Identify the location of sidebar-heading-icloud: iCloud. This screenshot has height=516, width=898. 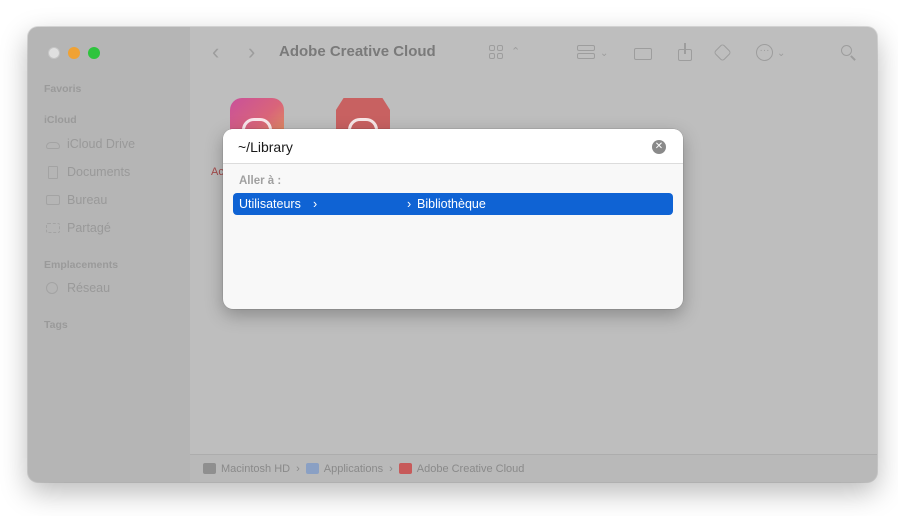
(60, 120).